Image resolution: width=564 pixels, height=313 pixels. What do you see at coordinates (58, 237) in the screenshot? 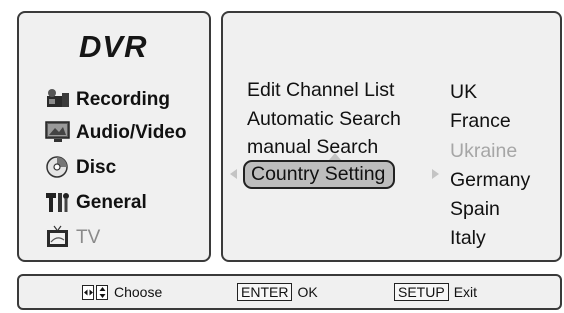
I see `tv-icon` at bounding box center [58, 237].